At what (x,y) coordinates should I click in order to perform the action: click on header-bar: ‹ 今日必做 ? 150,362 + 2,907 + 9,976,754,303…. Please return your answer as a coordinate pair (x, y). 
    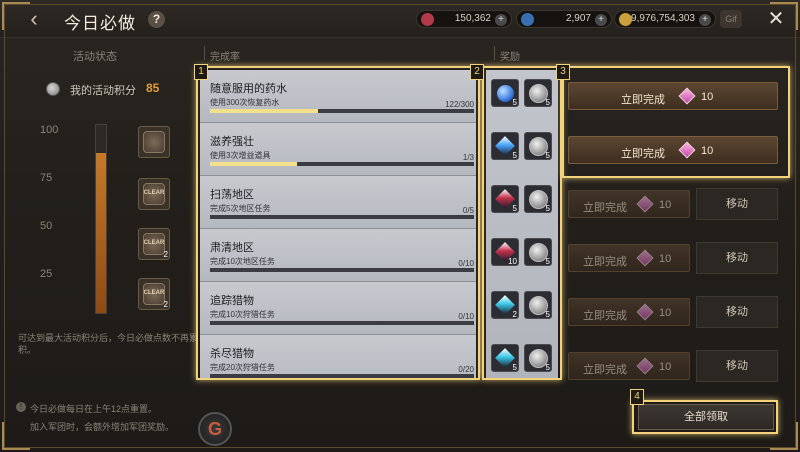
    Looking at the image, I should click on (400, 19).